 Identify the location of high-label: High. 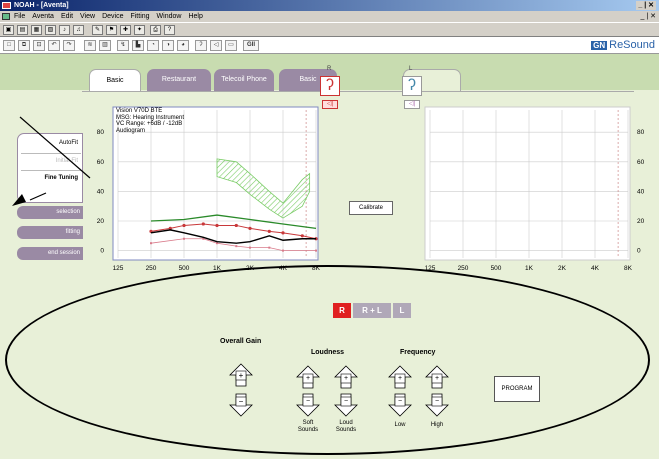
(437, 425).